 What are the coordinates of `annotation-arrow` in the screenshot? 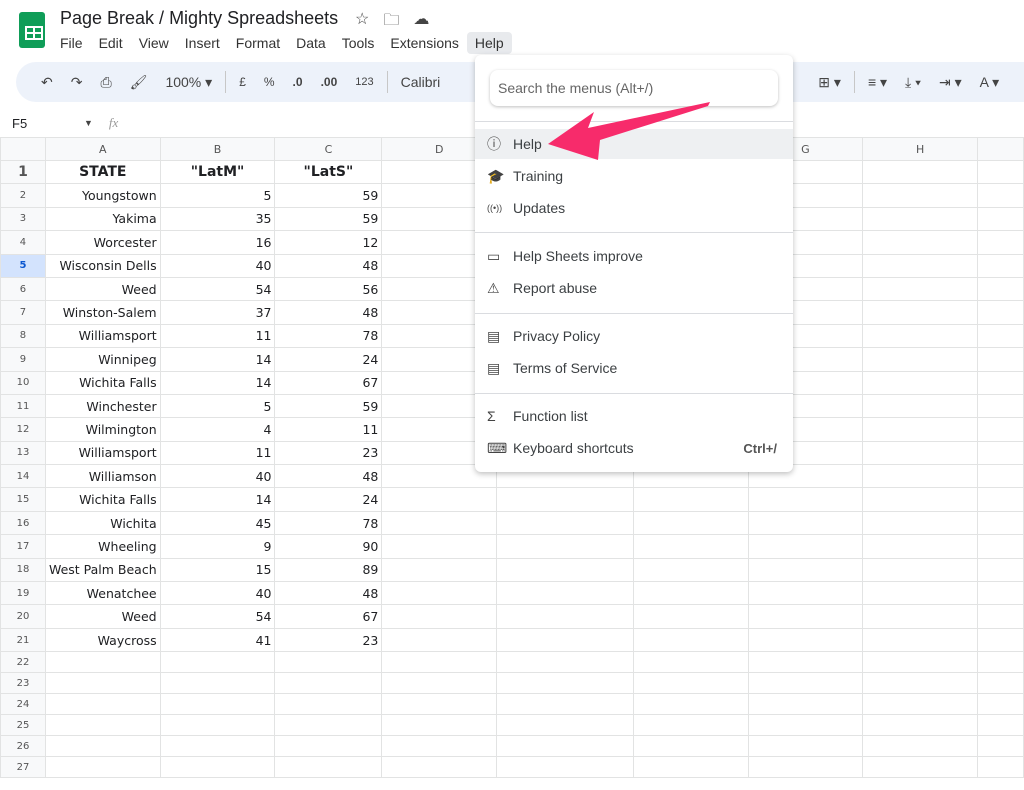 It's located at (629, 131).